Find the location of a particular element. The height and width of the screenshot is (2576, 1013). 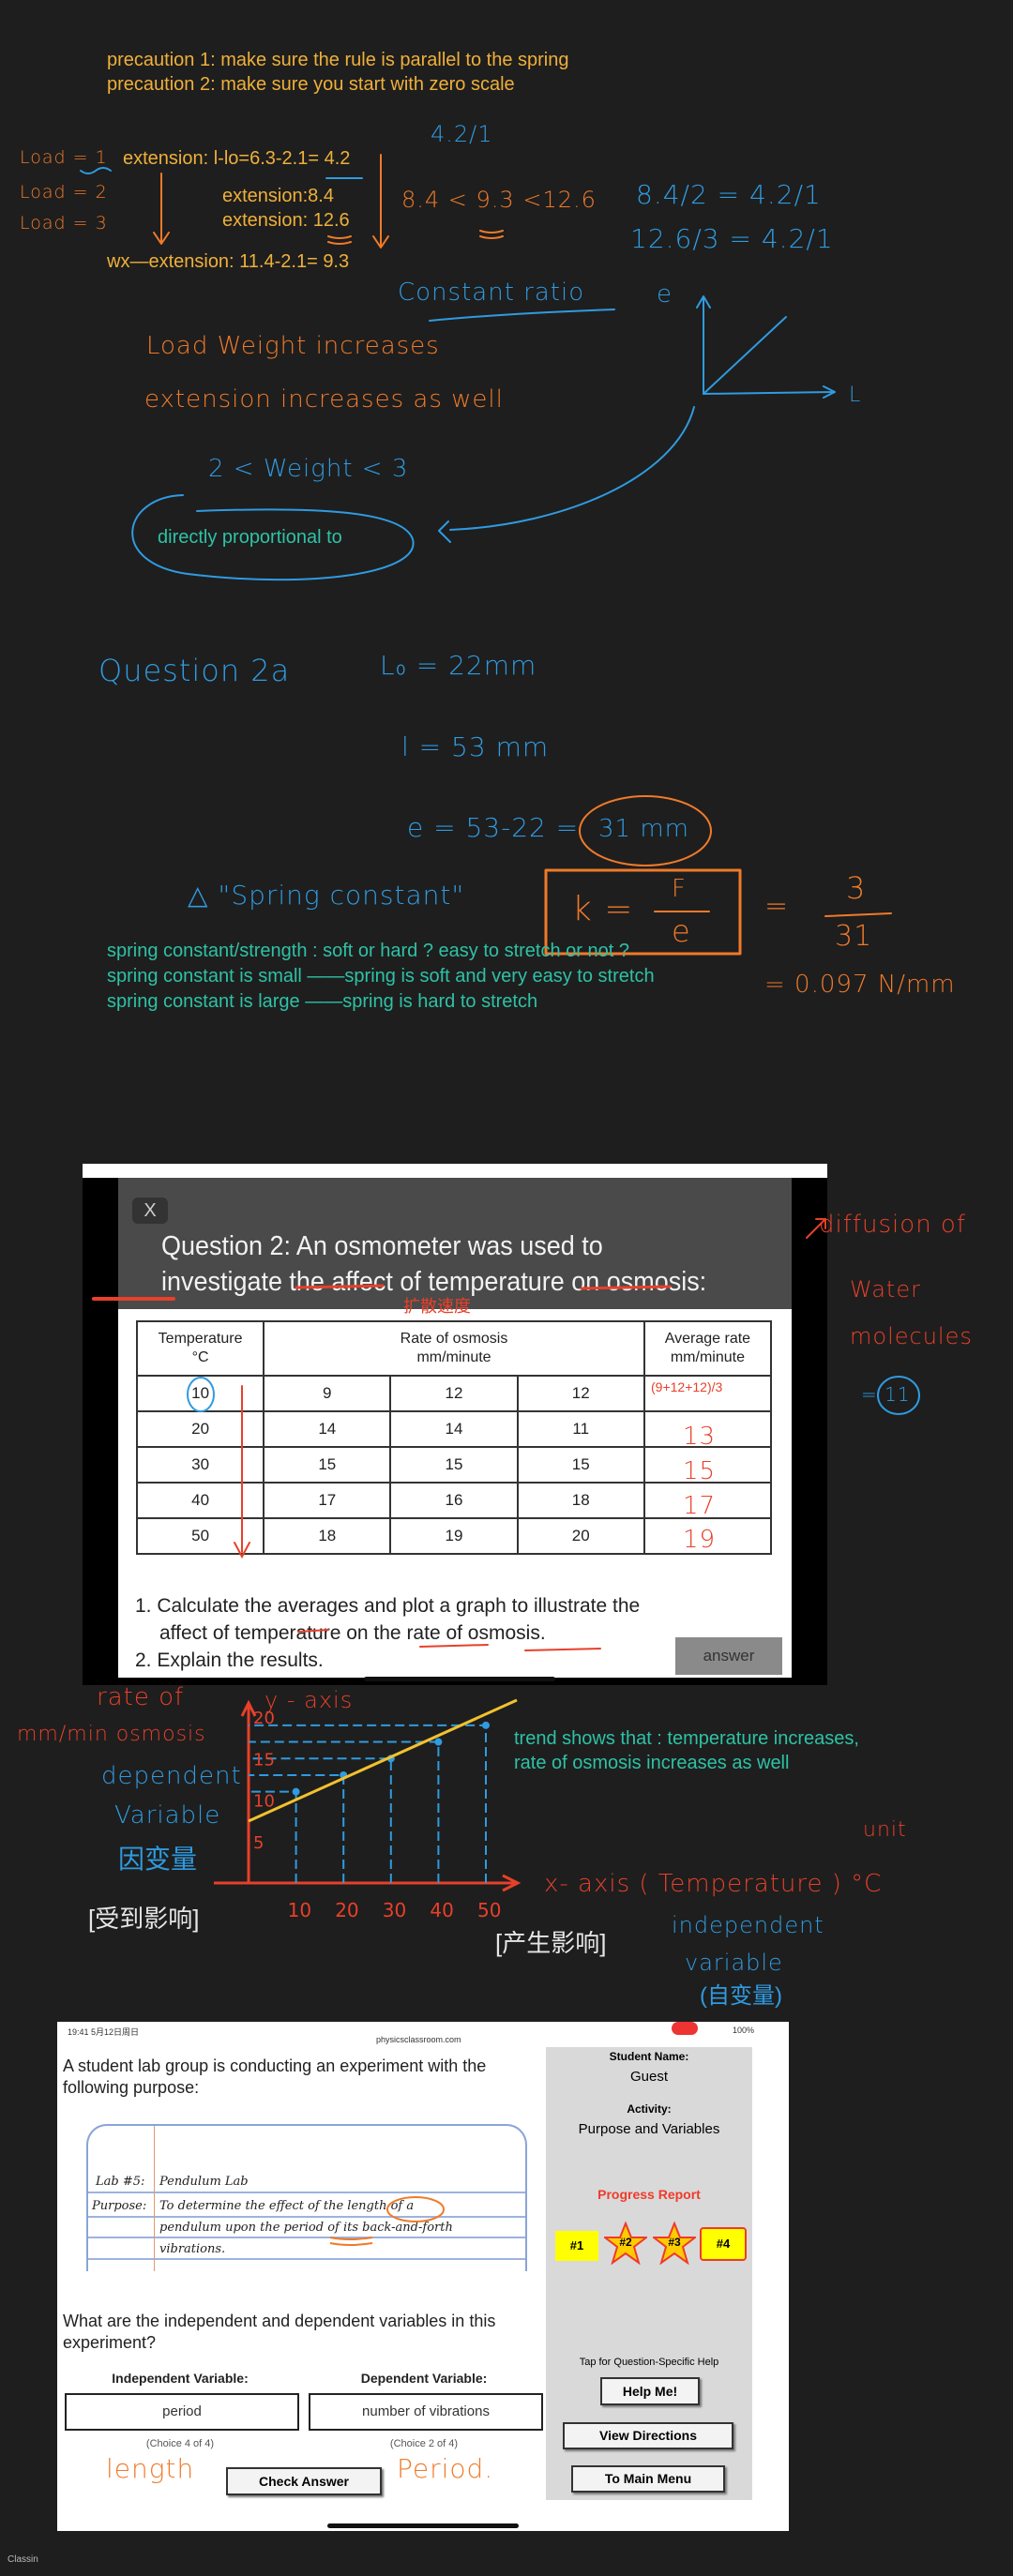

y-tick-label: 5 is located at coordinates (258, 1843).